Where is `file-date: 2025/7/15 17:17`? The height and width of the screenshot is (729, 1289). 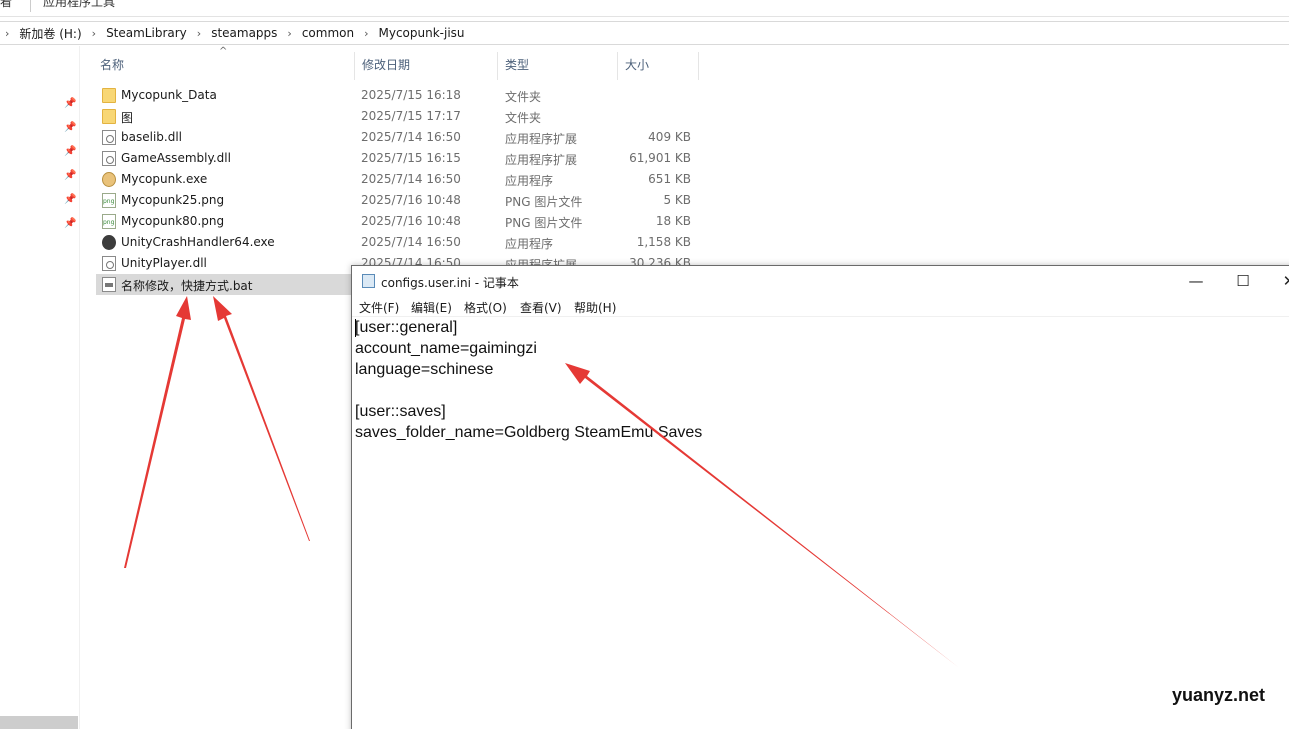 file-date: 2025/7/15 17:17 is located at coordinates (411, 116).